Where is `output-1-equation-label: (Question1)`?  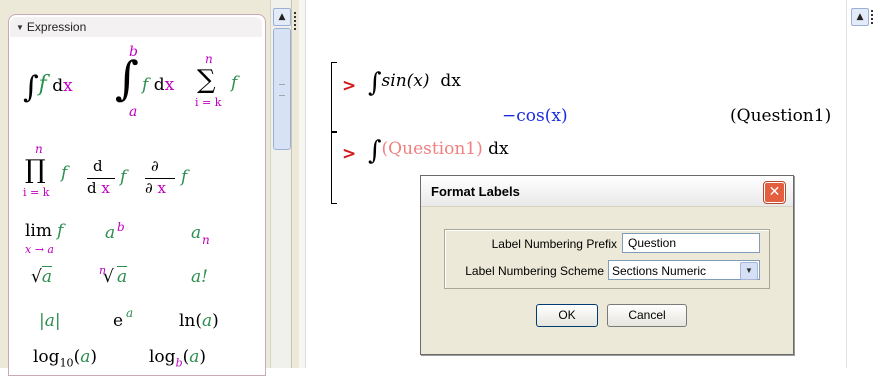 output-1-equation-label: (Question1) is located at coordinates (781, 116).